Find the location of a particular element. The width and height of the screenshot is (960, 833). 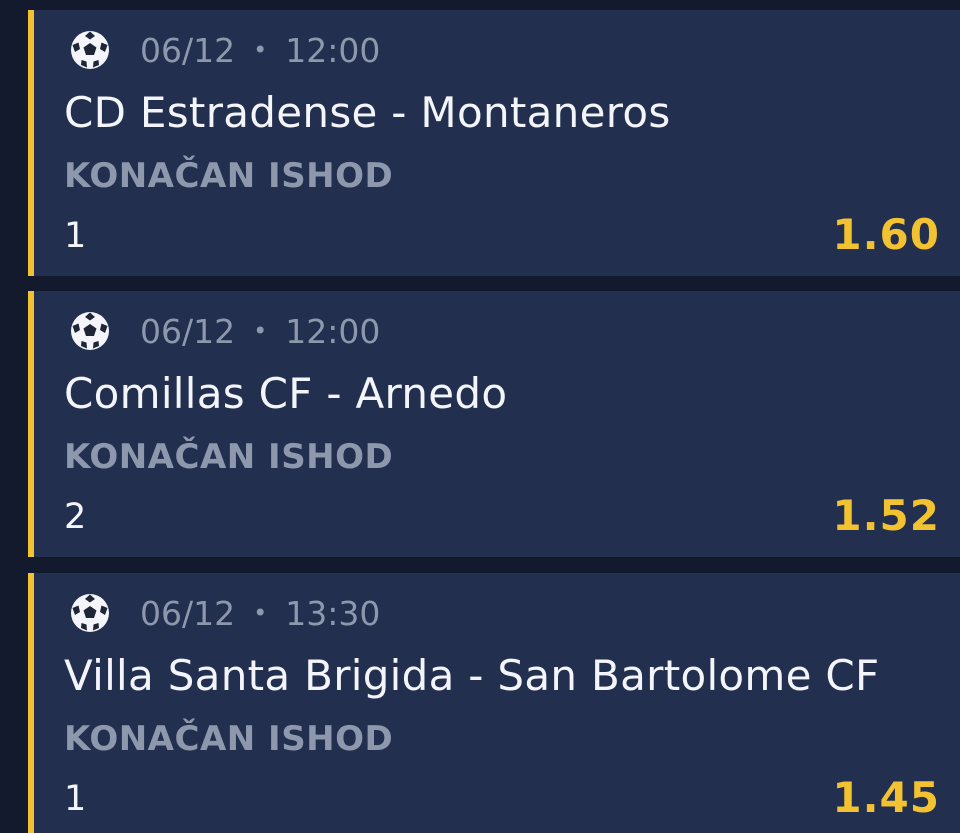

selection-value: 2 is located at coordinates (75, 517).